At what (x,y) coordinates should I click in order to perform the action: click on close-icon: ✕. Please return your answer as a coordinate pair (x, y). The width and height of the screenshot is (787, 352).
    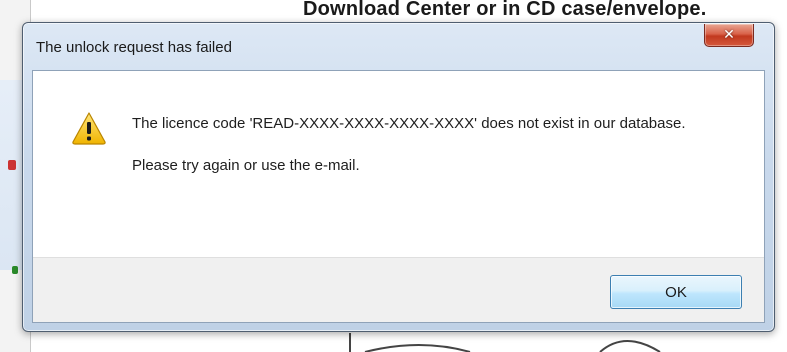
    Looking at the image, I should click on (729, 35).